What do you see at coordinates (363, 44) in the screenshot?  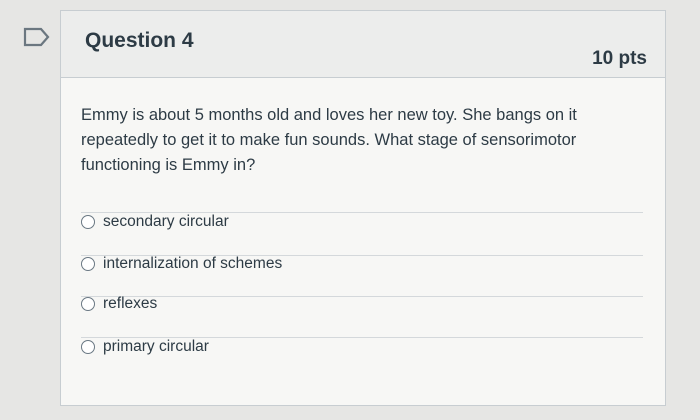 I see `question-header: Question 4 10 pts` at bounding box center [363, 44].